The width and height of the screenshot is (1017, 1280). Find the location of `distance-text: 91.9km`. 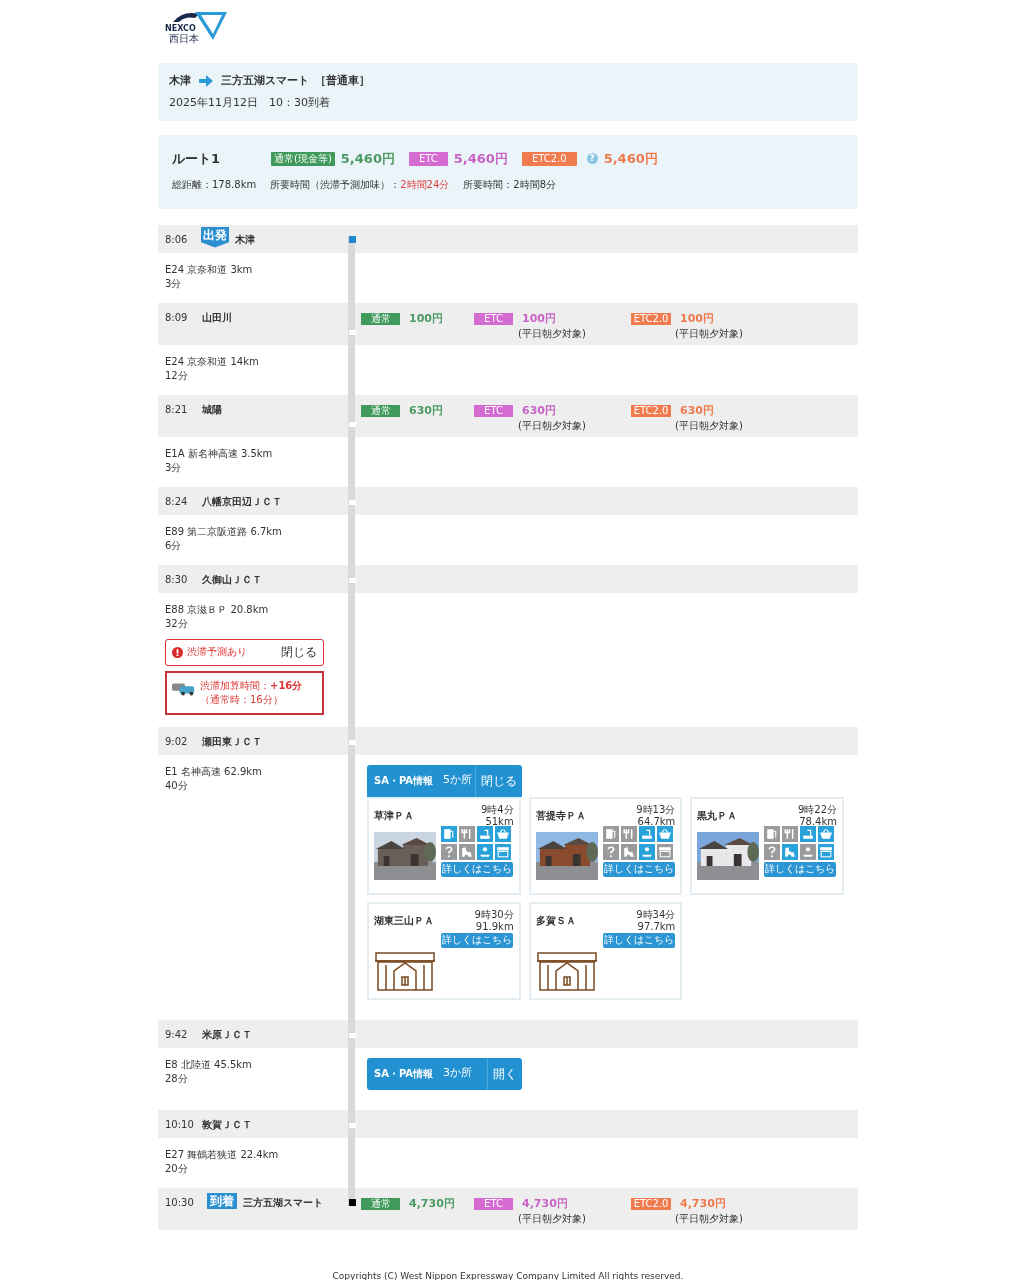

distance-text: 91.9km is located at coordinates (494, 926).